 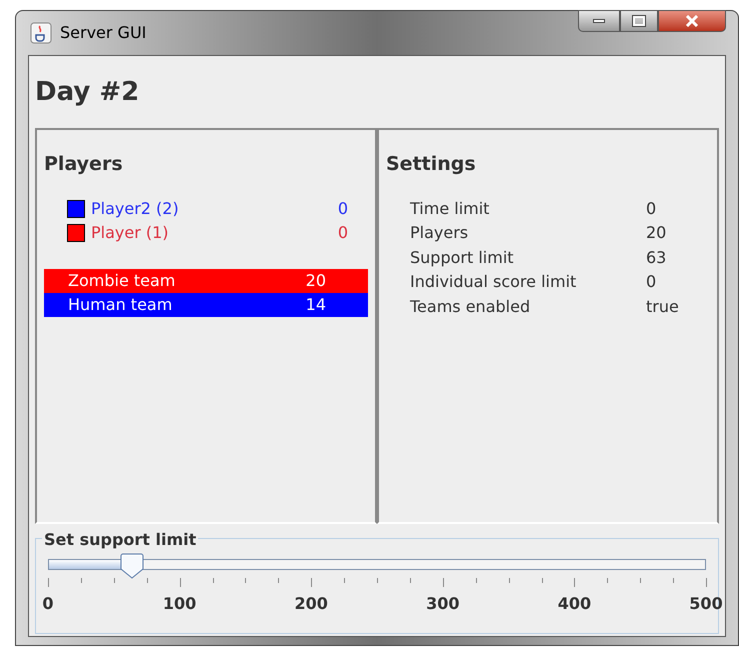 What do you see at coordinates (132, 566) in the screenshot?
I see `slider-thumb` at bounding box center [132, 566].